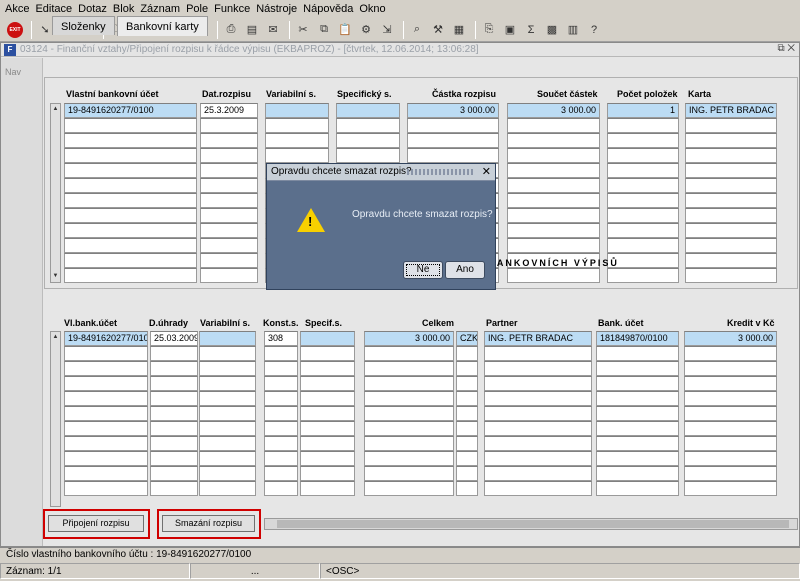  Describe the element at coordinates (538, 338) in the screenshot. I see `bottom-cell-partner: ING. PETR BRADAC` at that location.